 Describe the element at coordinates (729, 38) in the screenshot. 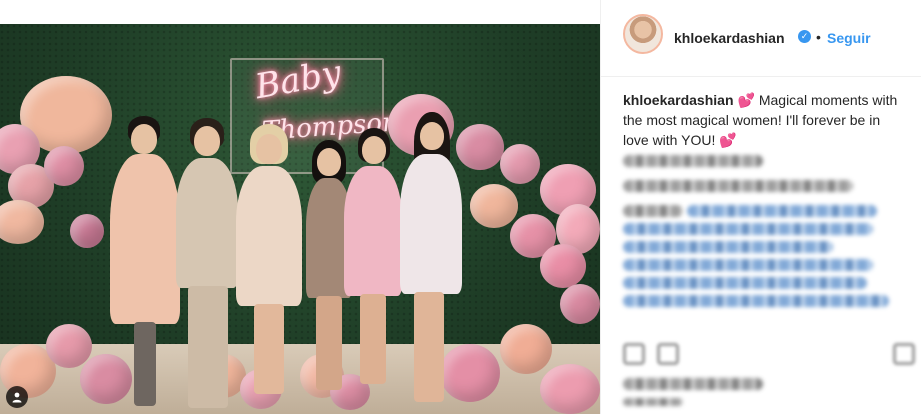

I see `header-username: khloekardashian` at that location.